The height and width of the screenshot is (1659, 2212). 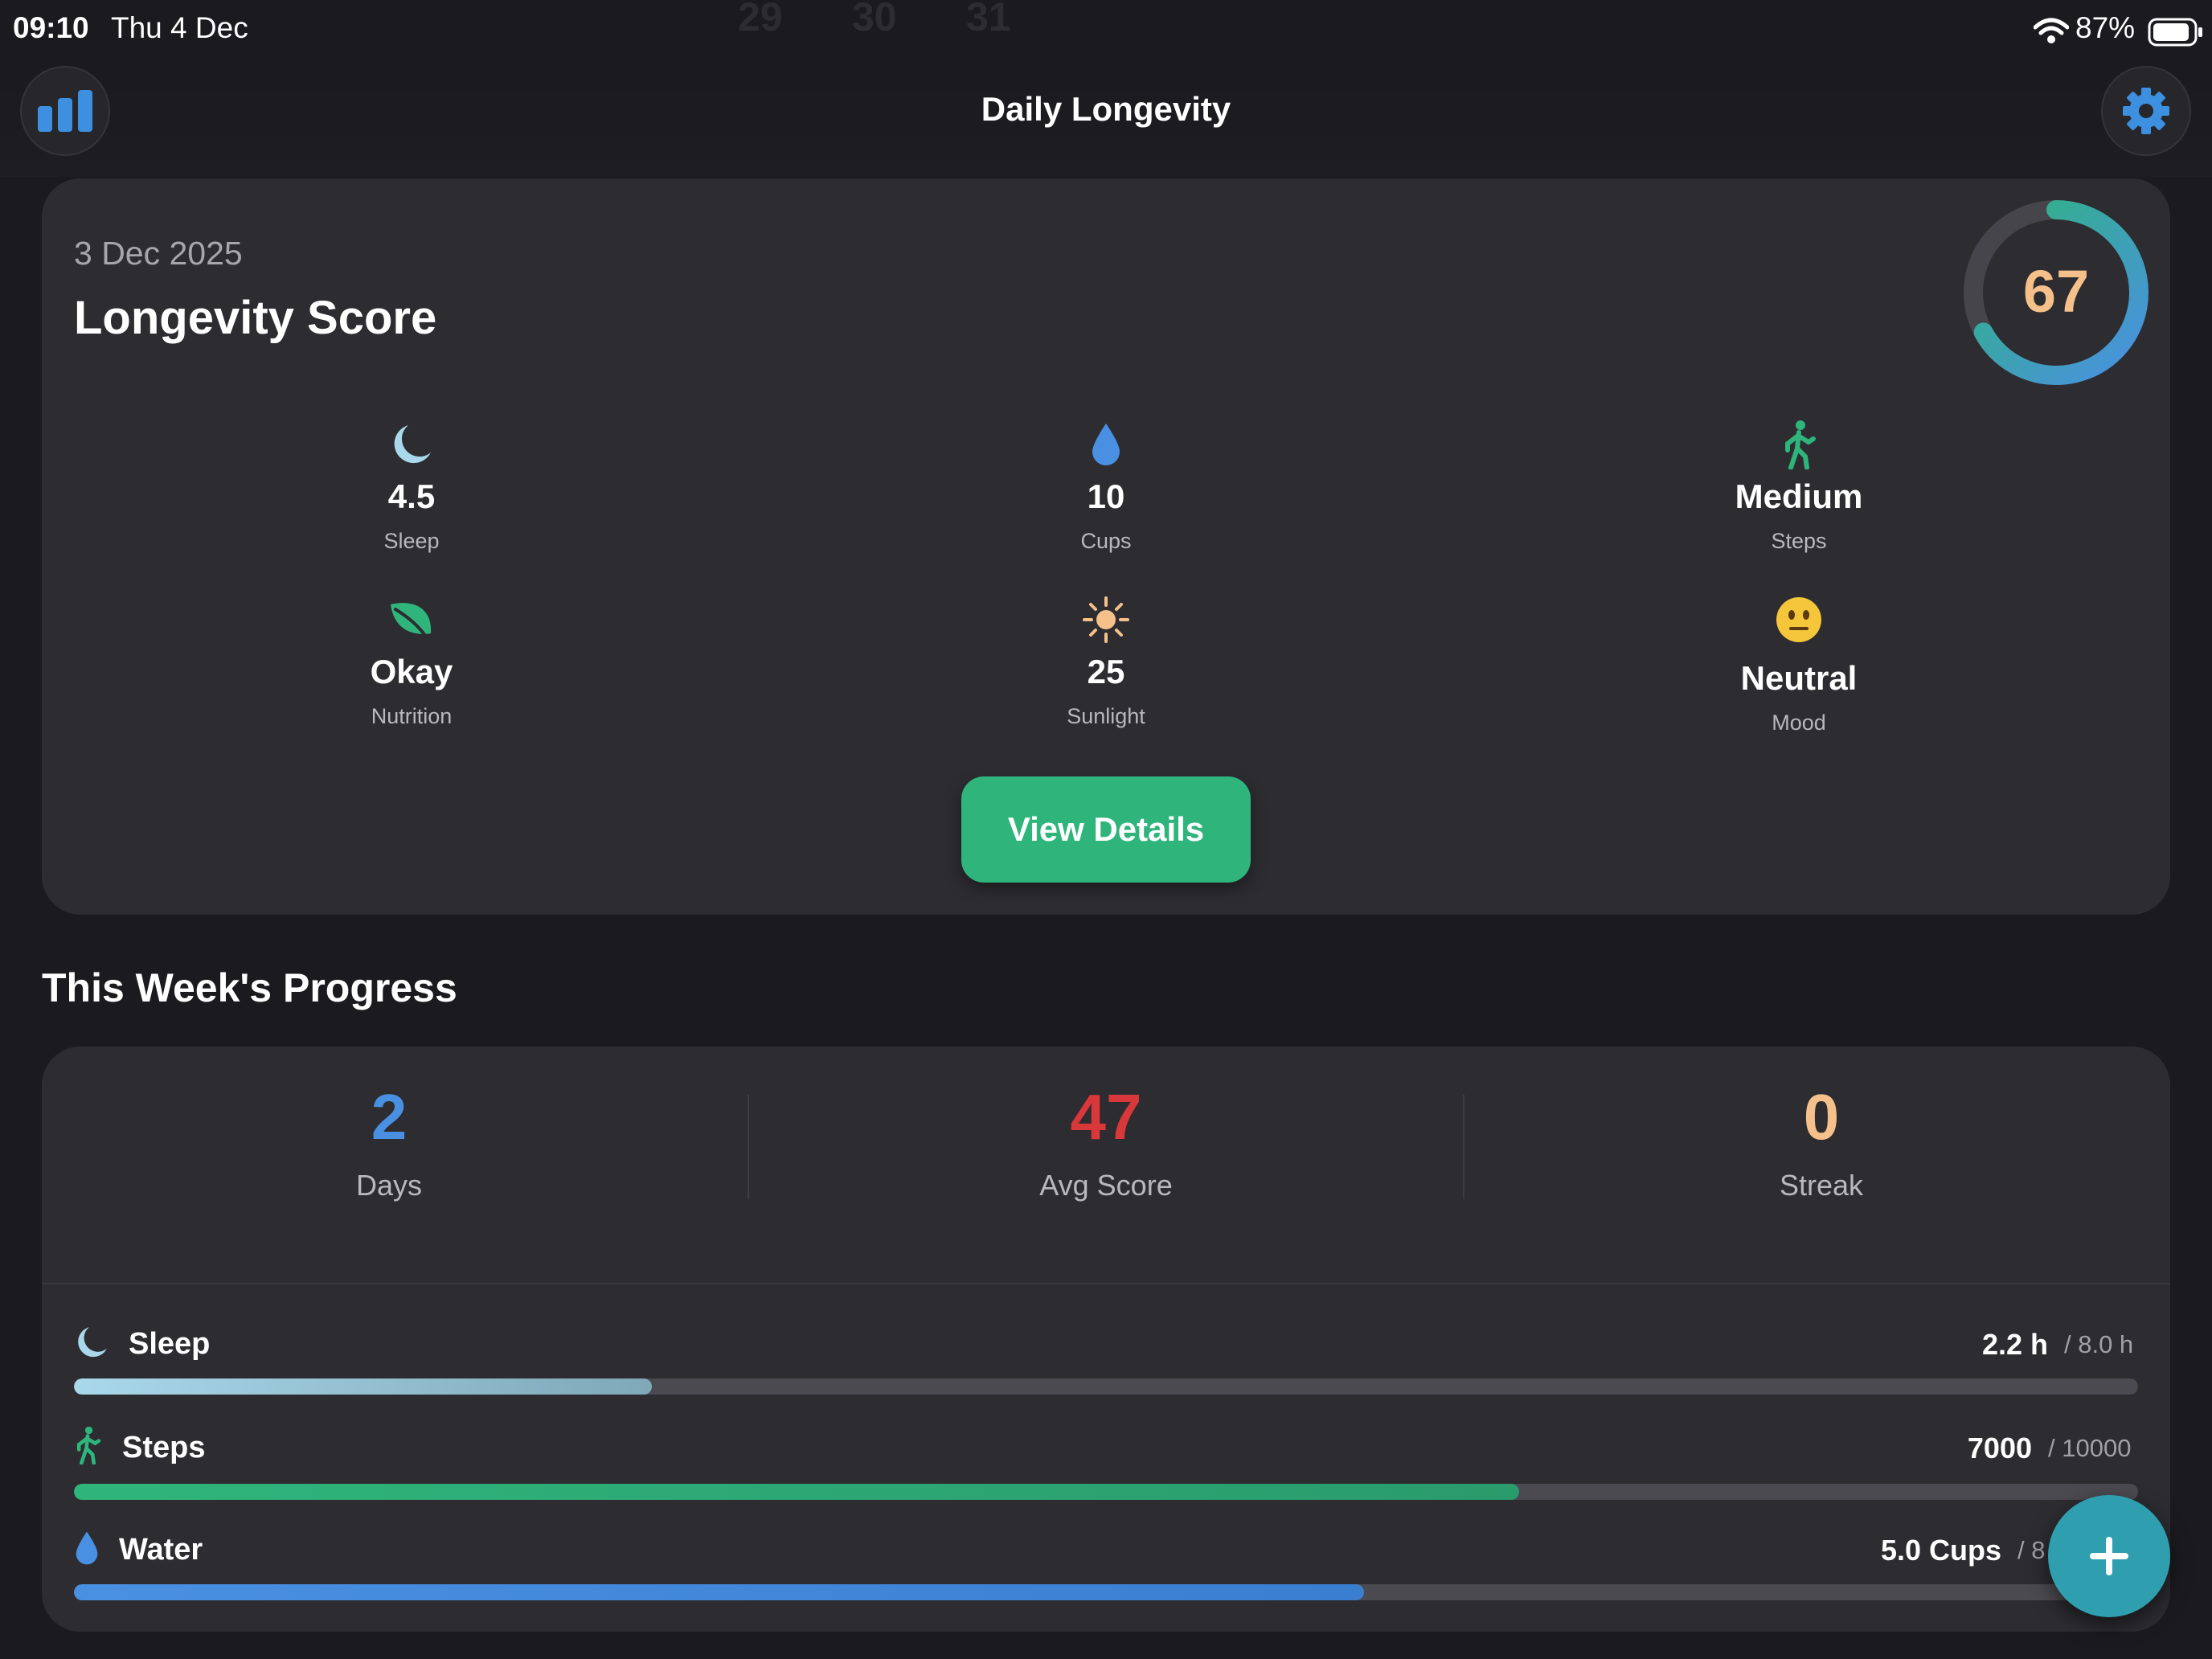 What do you see at coordinates (179, 27) in the screenshot?
I see `status-date: Thu 4 Dec` at bounding box center [179, 27].